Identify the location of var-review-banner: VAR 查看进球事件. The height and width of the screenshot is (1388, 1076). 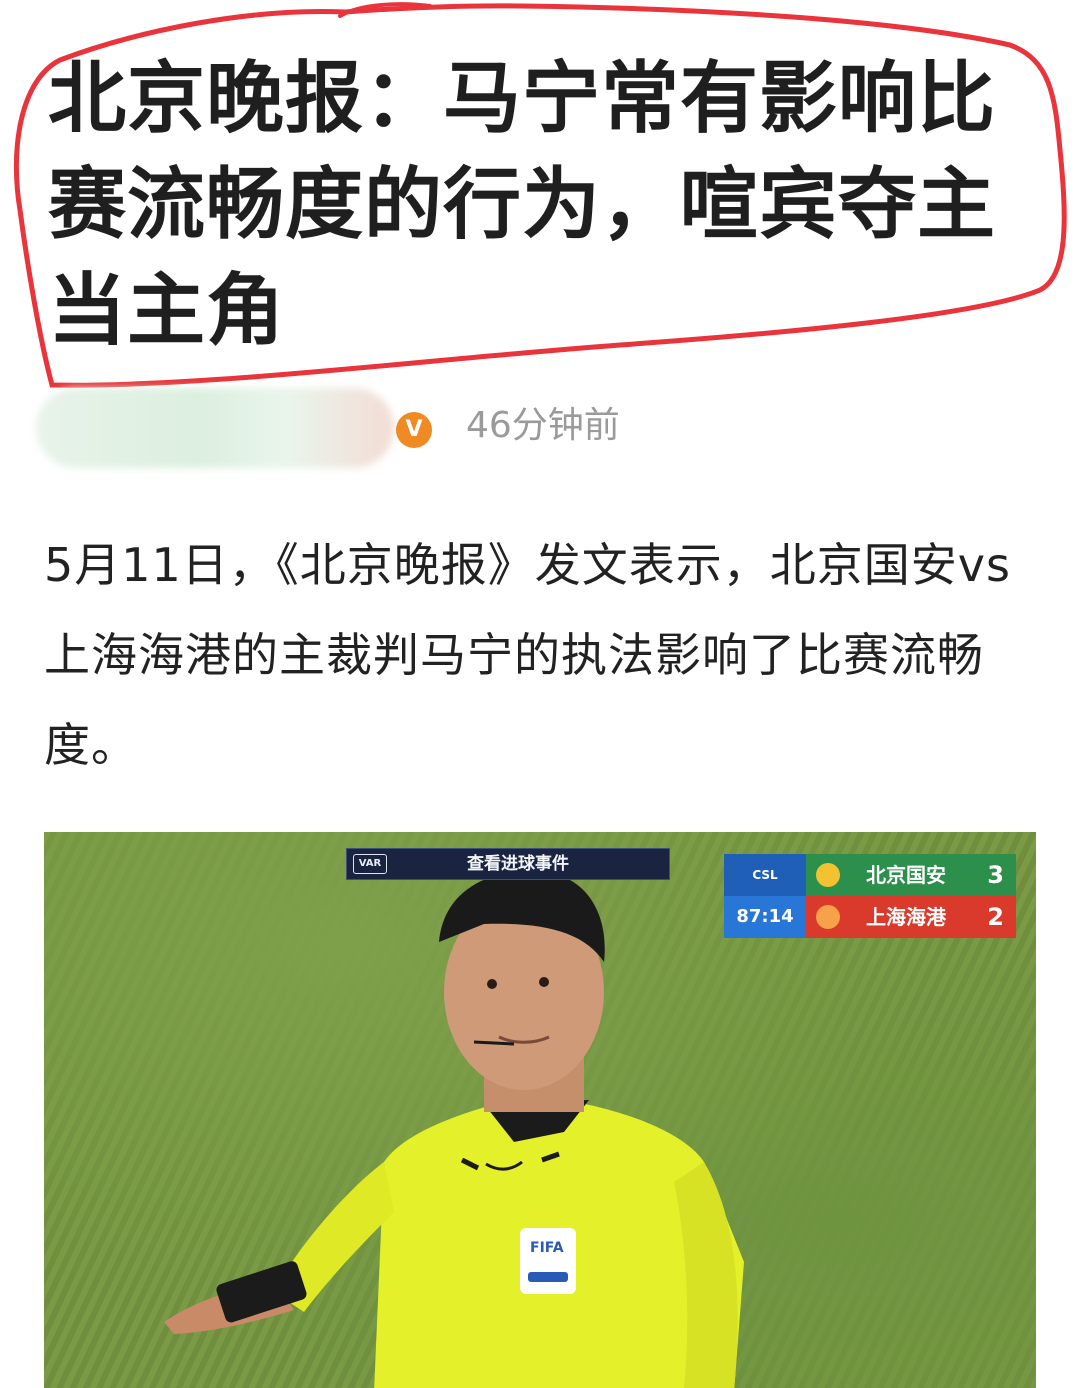
(508, 864).